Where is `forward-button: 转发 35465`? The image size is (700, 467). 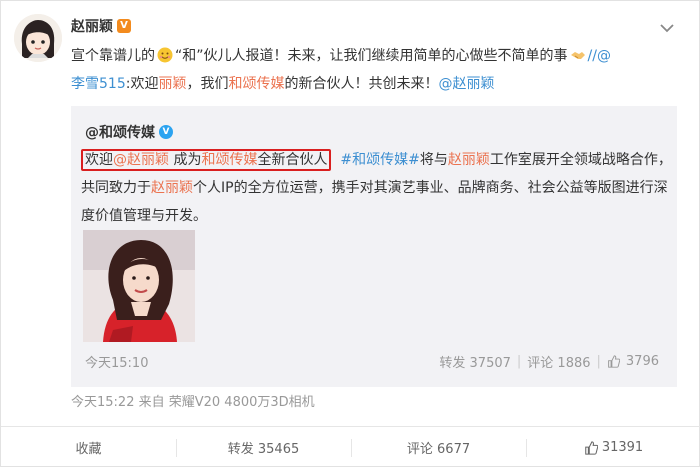 forward-button: 转发 35465 is located at coordinates (263, 447).